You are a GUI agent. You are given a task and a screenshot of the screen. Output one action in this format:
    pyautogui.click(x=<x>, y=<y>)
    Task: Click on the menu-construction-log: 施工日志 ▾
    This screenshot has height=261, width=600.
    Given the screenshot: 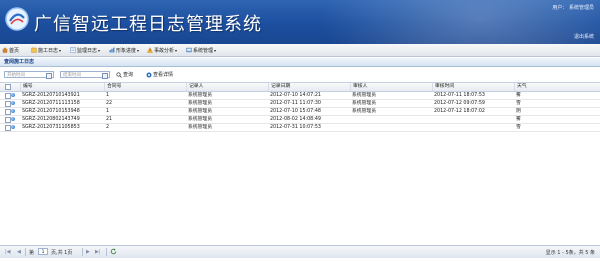 What is the action you would take?
    pyautogui.click(x=46, y=50)
    